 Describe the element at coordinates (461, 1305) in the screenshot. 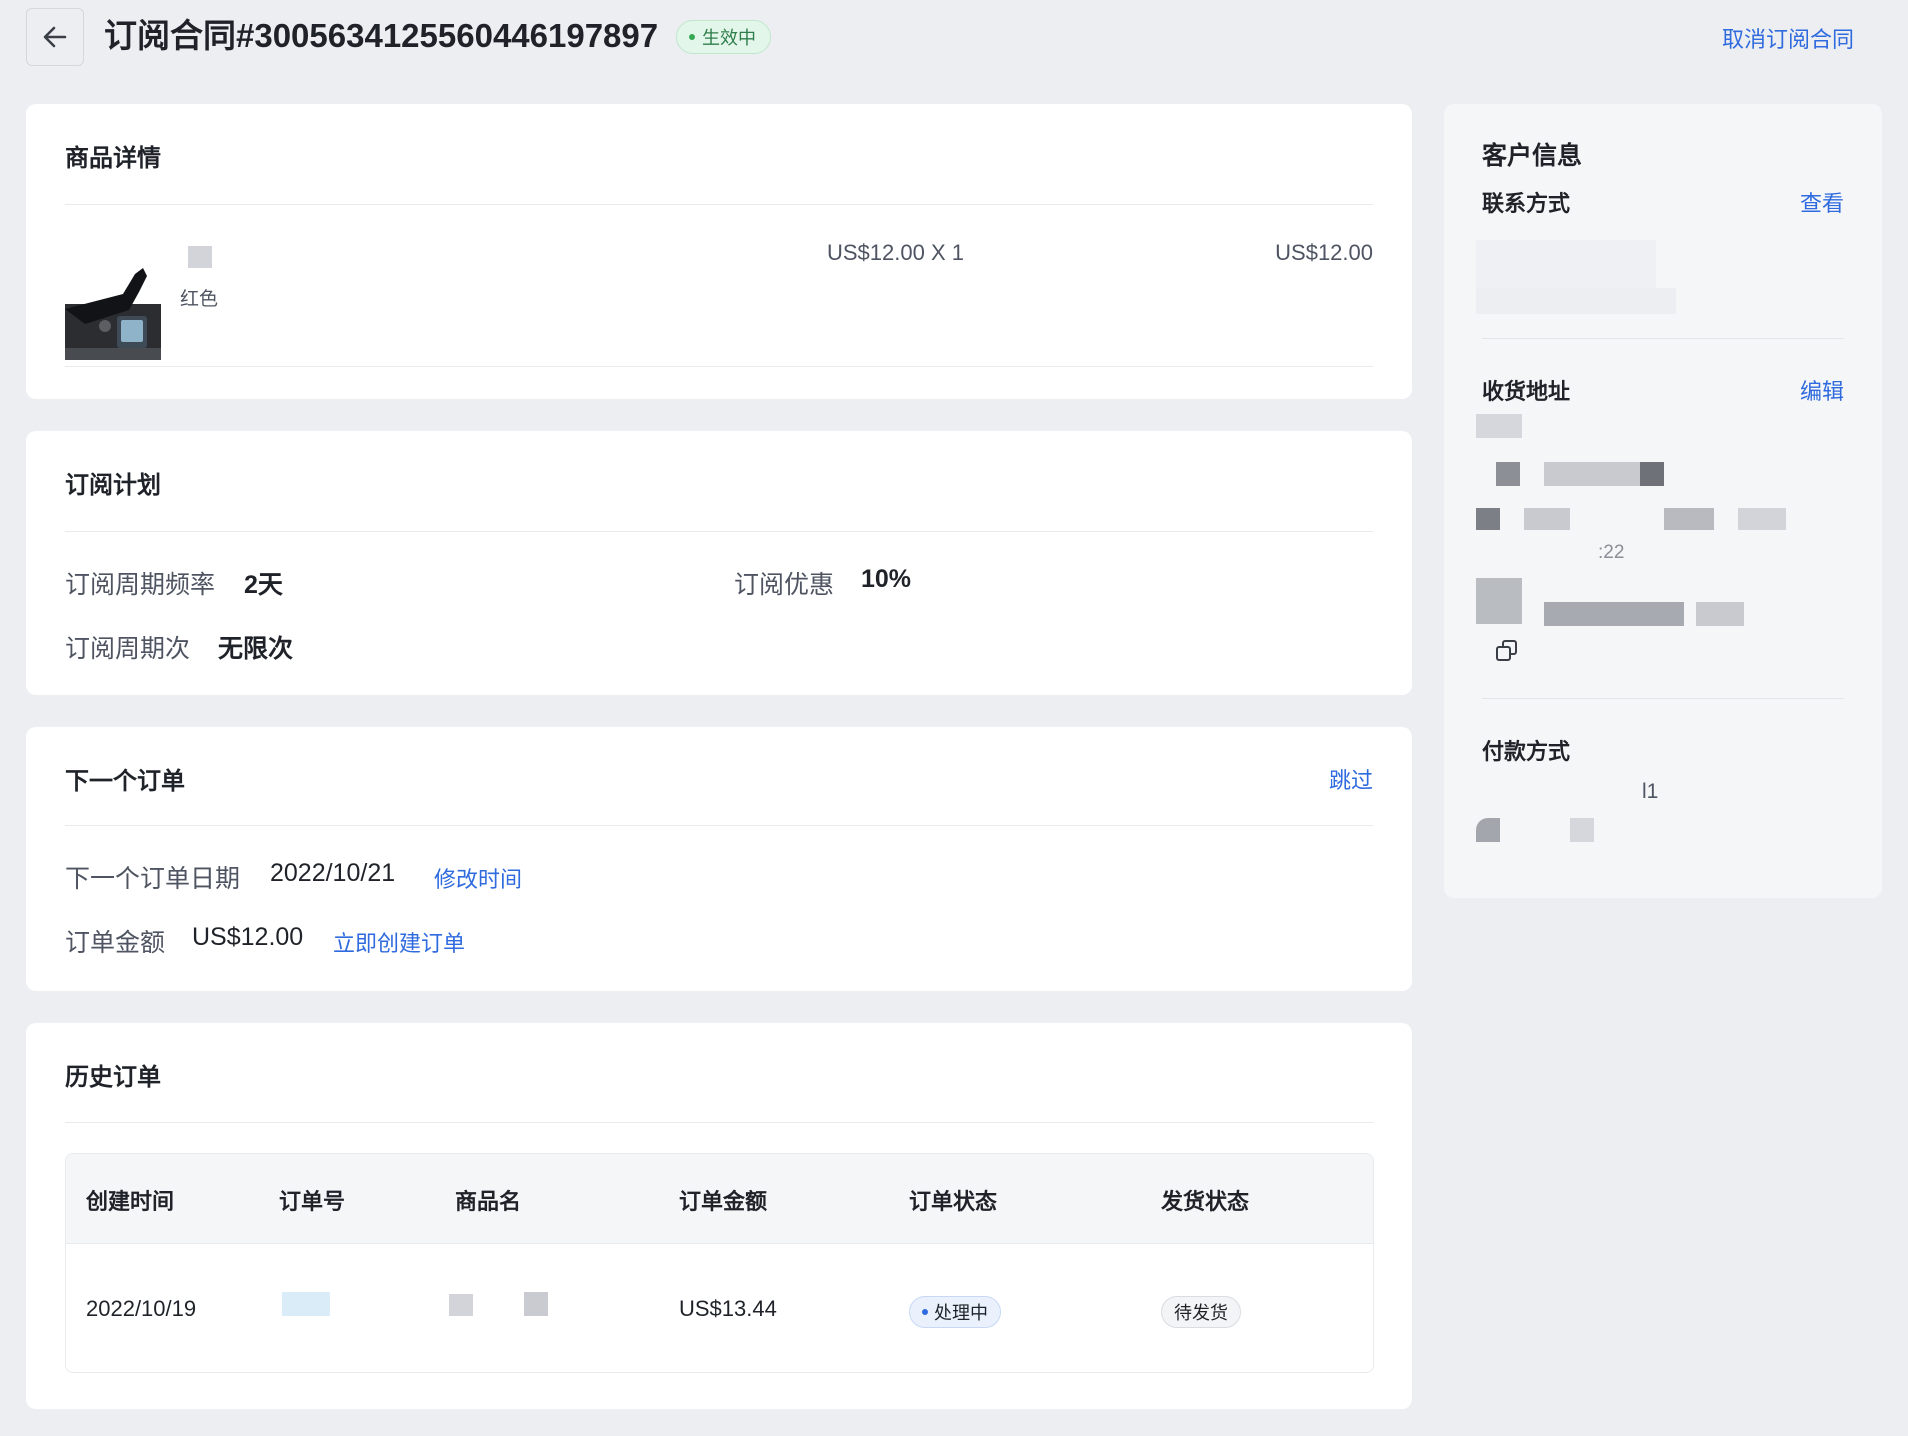

I see `redacted-product-name-cell` at that location.